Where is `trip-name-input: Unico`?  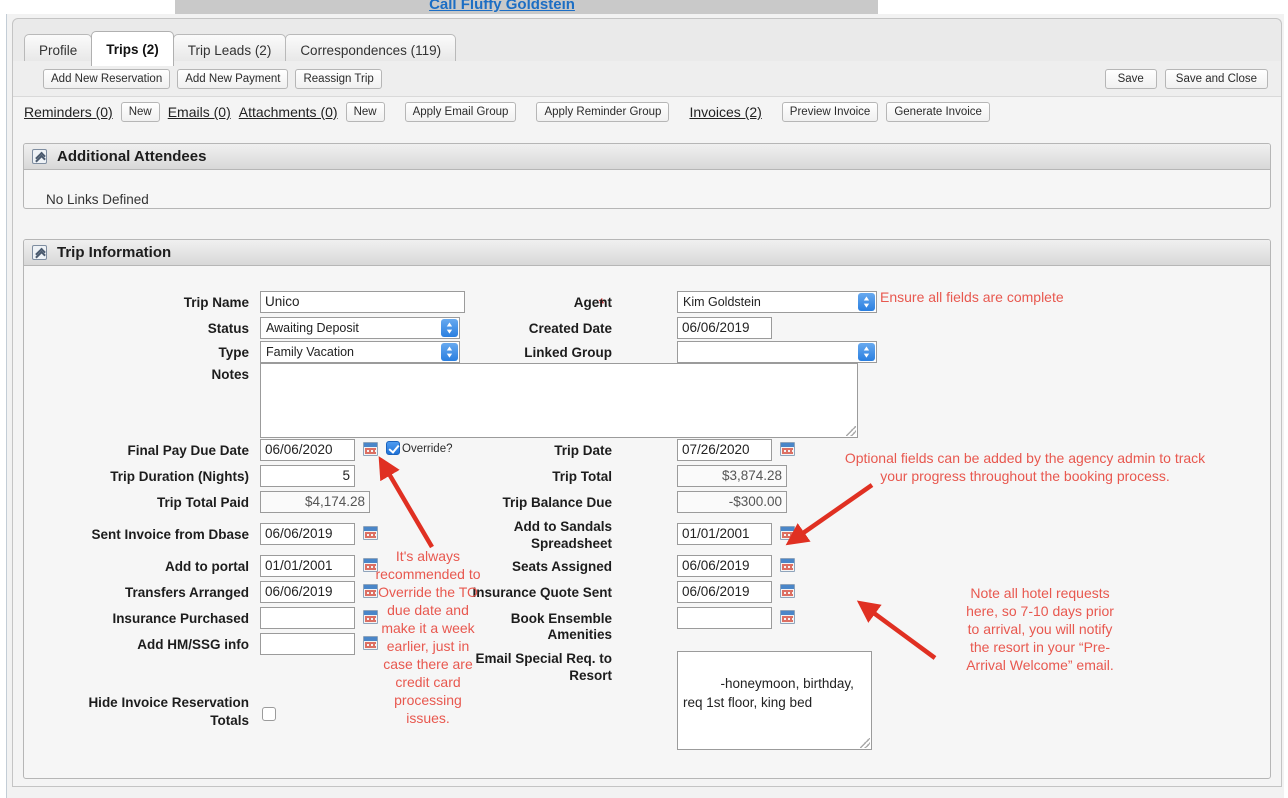
trip-name-input: Unico is located at coordinates (362, 302).